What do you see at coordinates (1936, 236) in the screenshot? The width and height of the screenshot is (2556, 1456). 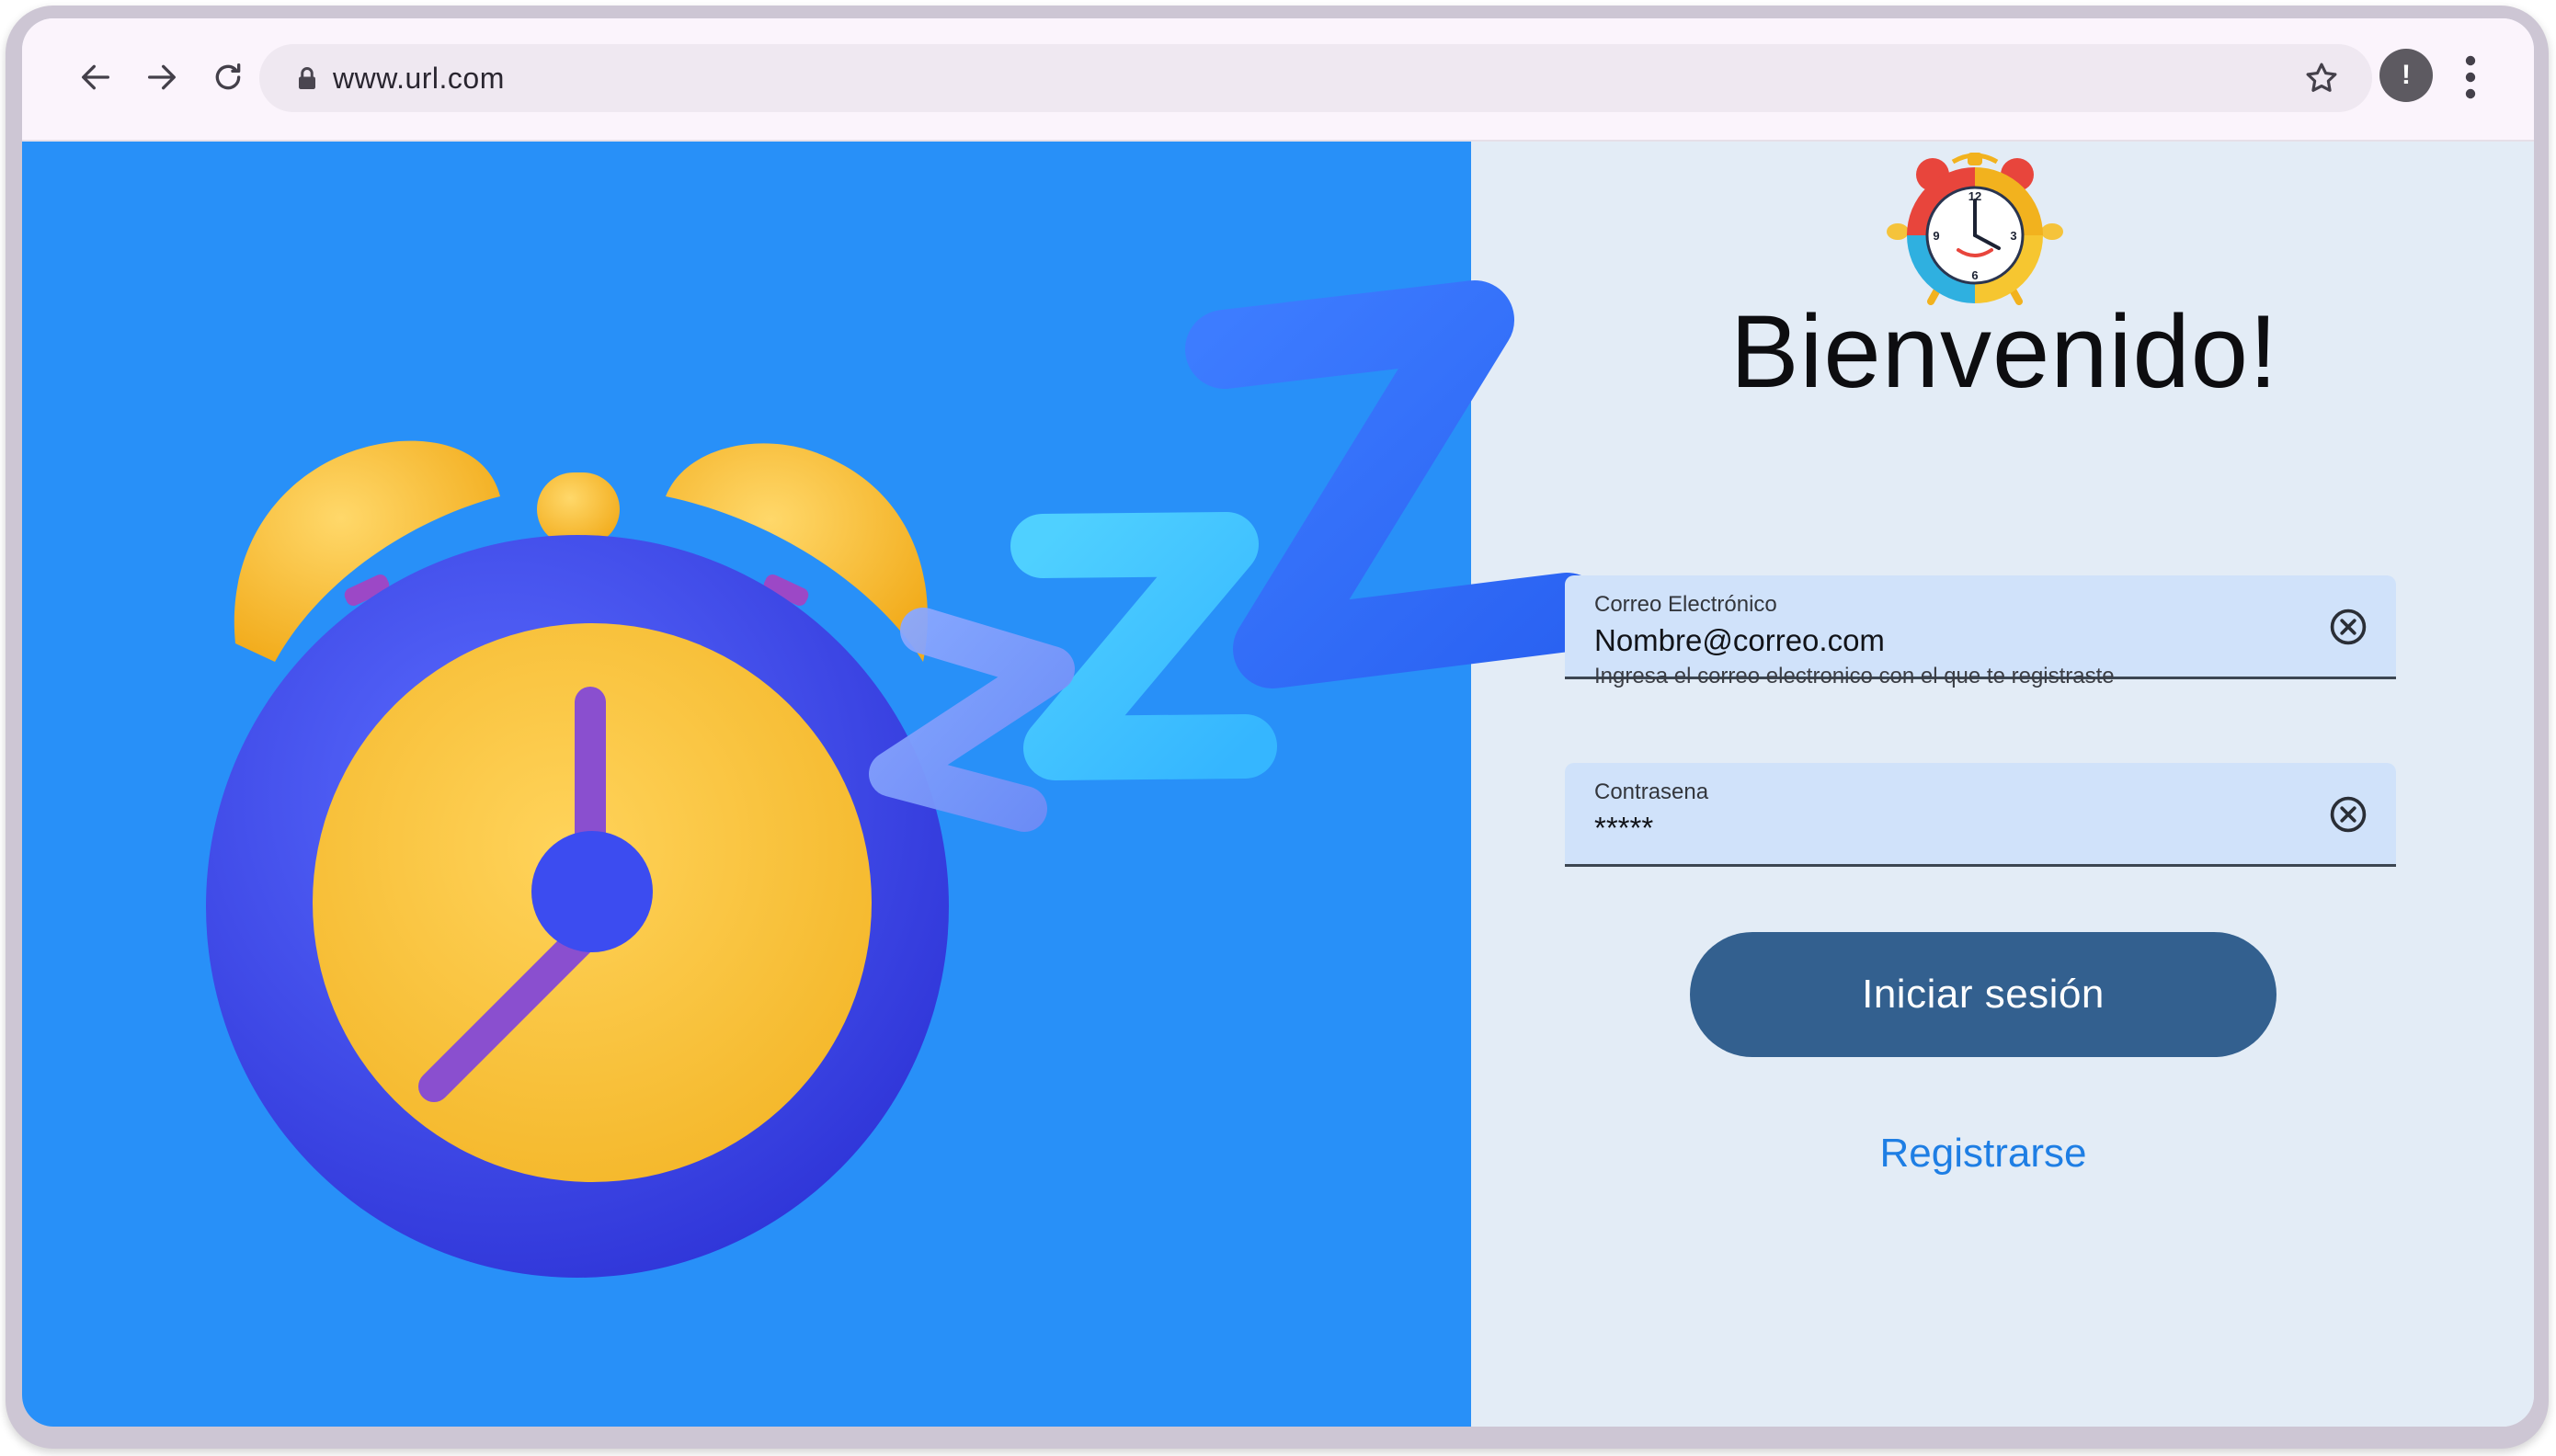 I see `svg-text: 9` at bounding box center [1936, 236].